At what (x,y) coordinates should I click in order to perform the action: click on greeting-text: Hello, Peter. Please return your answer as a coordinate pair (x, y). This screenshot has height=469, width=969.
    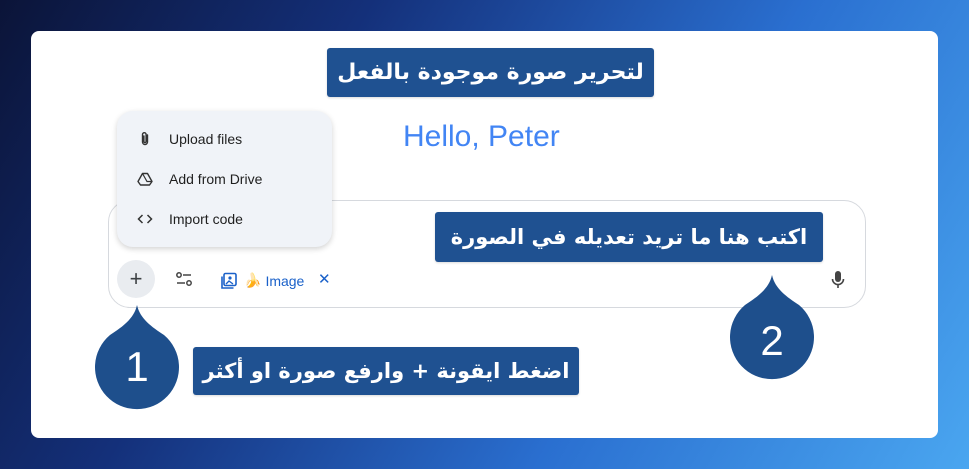
    Looking at the image, I should click on (481, 136).